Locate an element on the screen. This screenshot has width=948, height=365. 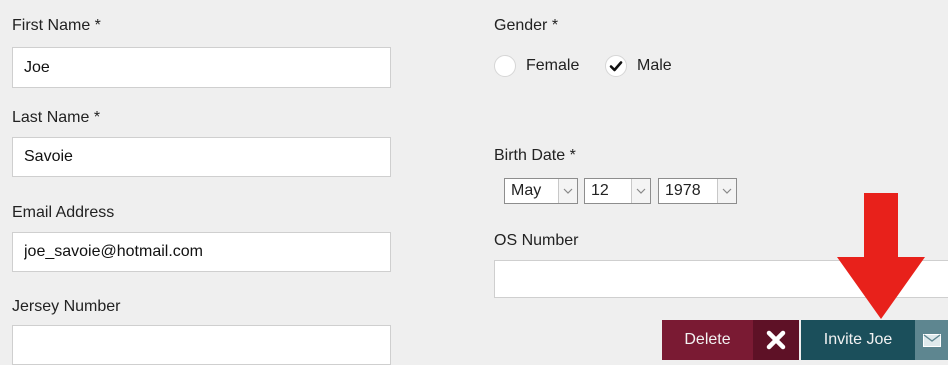
radio-checked-icon is located at coordinates (616, 66).